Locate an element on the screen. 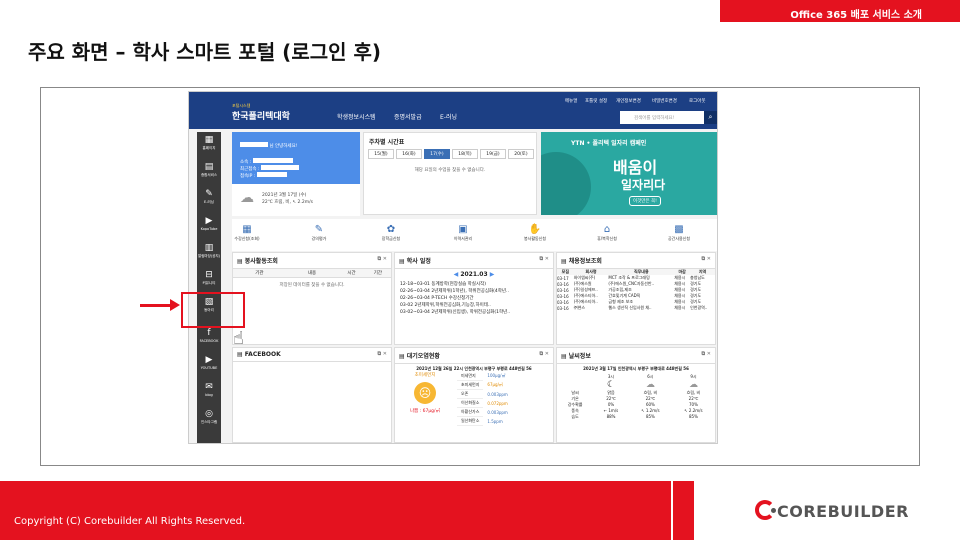 The image size is (960, 540). scholarship-icon: ✿ is located at coordinates (391, 229).